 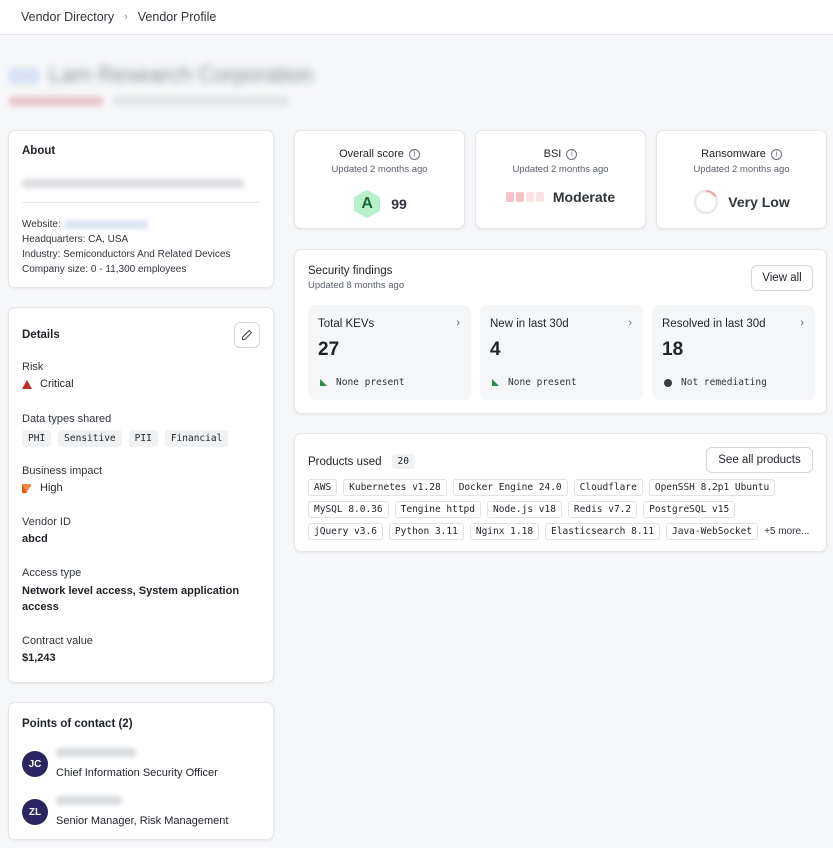 I want to click on overall-score-title: Overall score, so click(x=371, y=154).